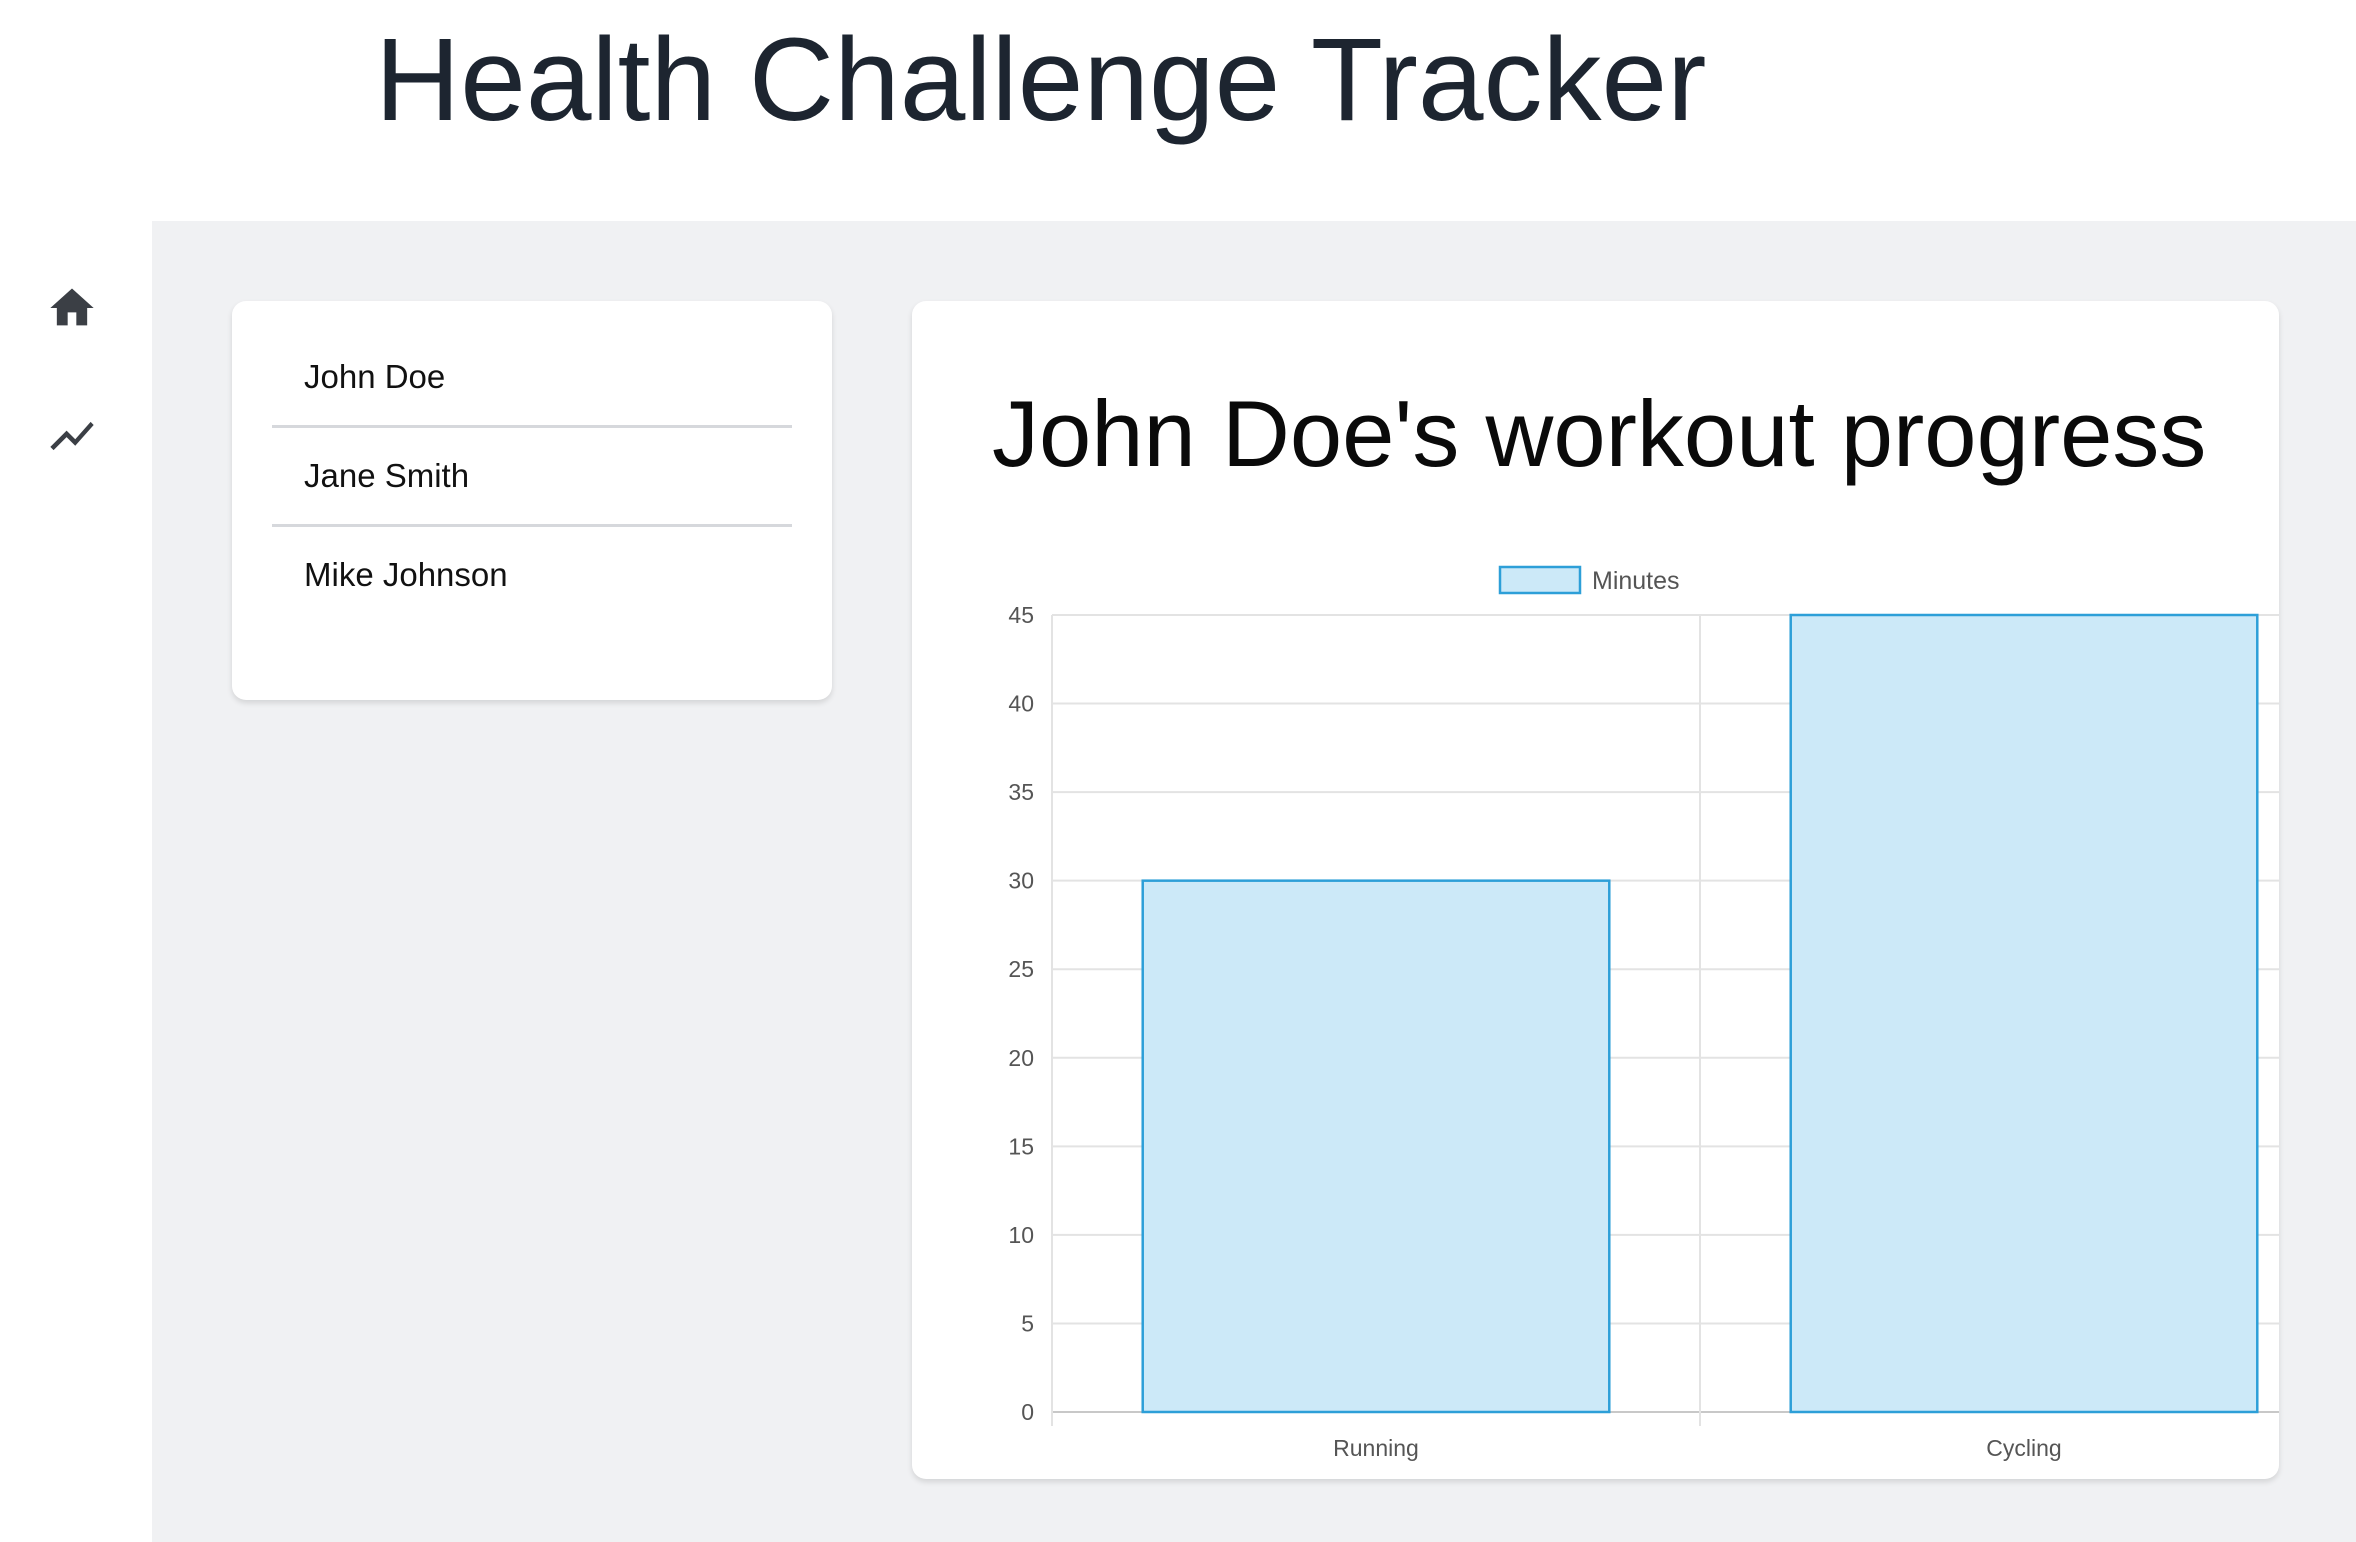 This screenshot has width=2356, height=1542. Describe the element at coordinates (1021, 1146) in the screenshot. I see `y-tick-label: 15` at that location.